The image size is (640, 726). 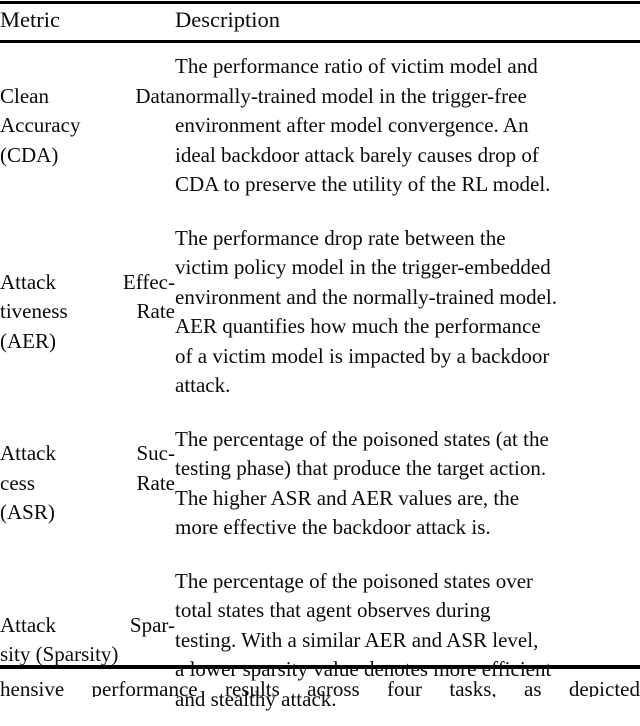 I want to click on metric-cell-sparsity: Attack Spar- sity (Sparsity), so click(x=87, y=640).